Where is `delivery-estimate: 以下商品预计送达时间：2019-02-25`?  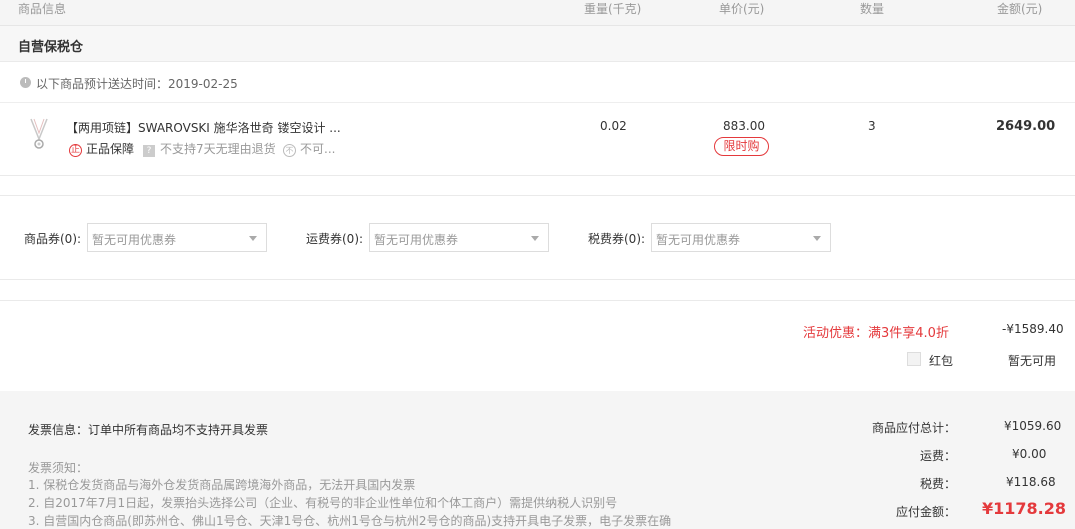
delivery-estimate: 以下商品预计送达时间：2019-02-25 is located at coordinates (537, 82).